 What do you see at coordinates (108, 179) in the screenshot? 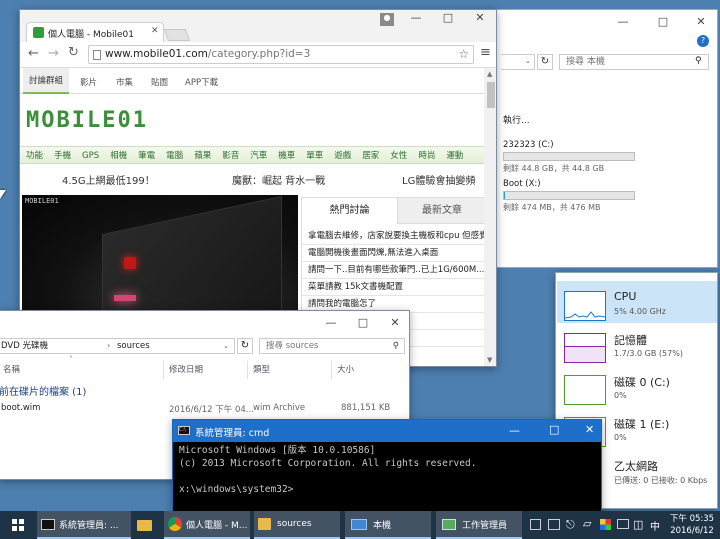
I see `ad-left: 4.5G上網最低199！` at bounding box center [108, 179].